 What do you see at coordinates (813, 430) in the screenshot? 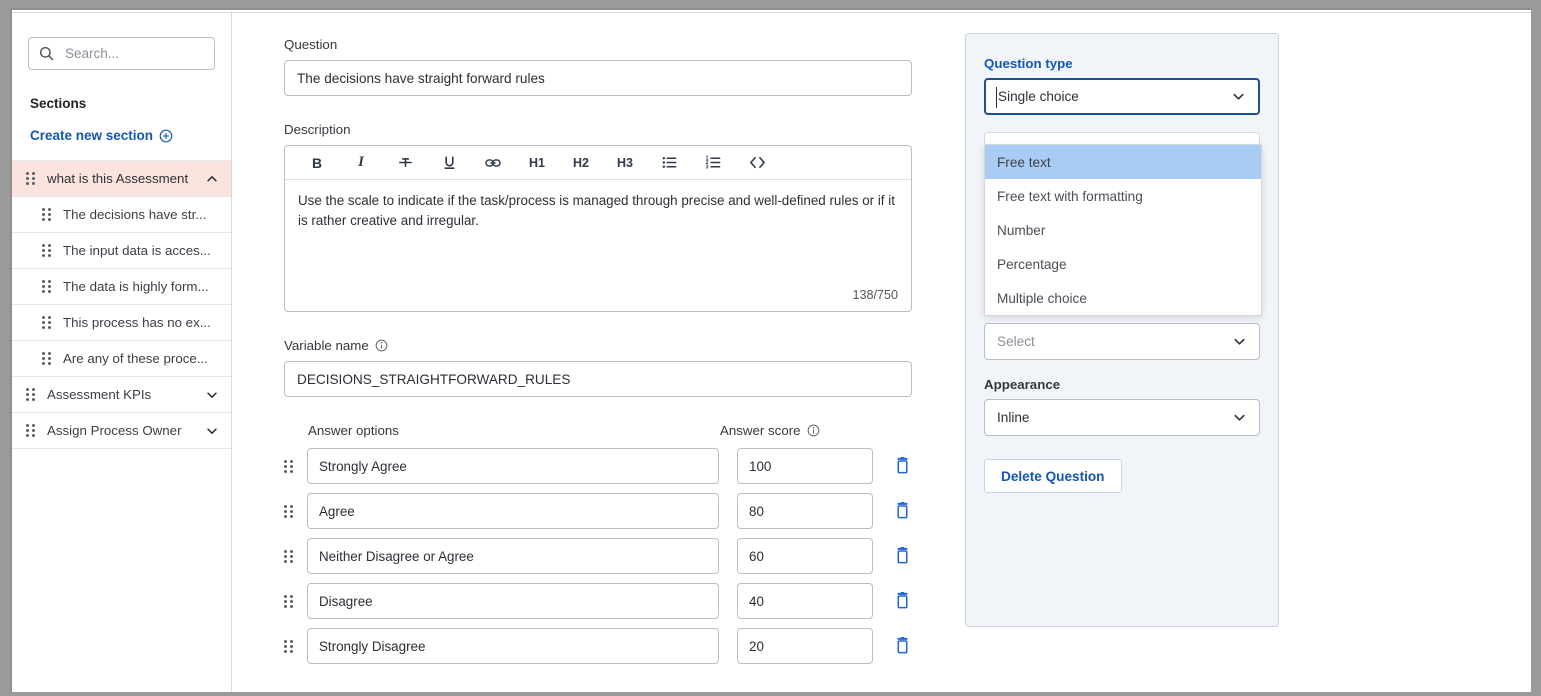
I see `answer-score-info-icon` at bounding box center [813, 430].